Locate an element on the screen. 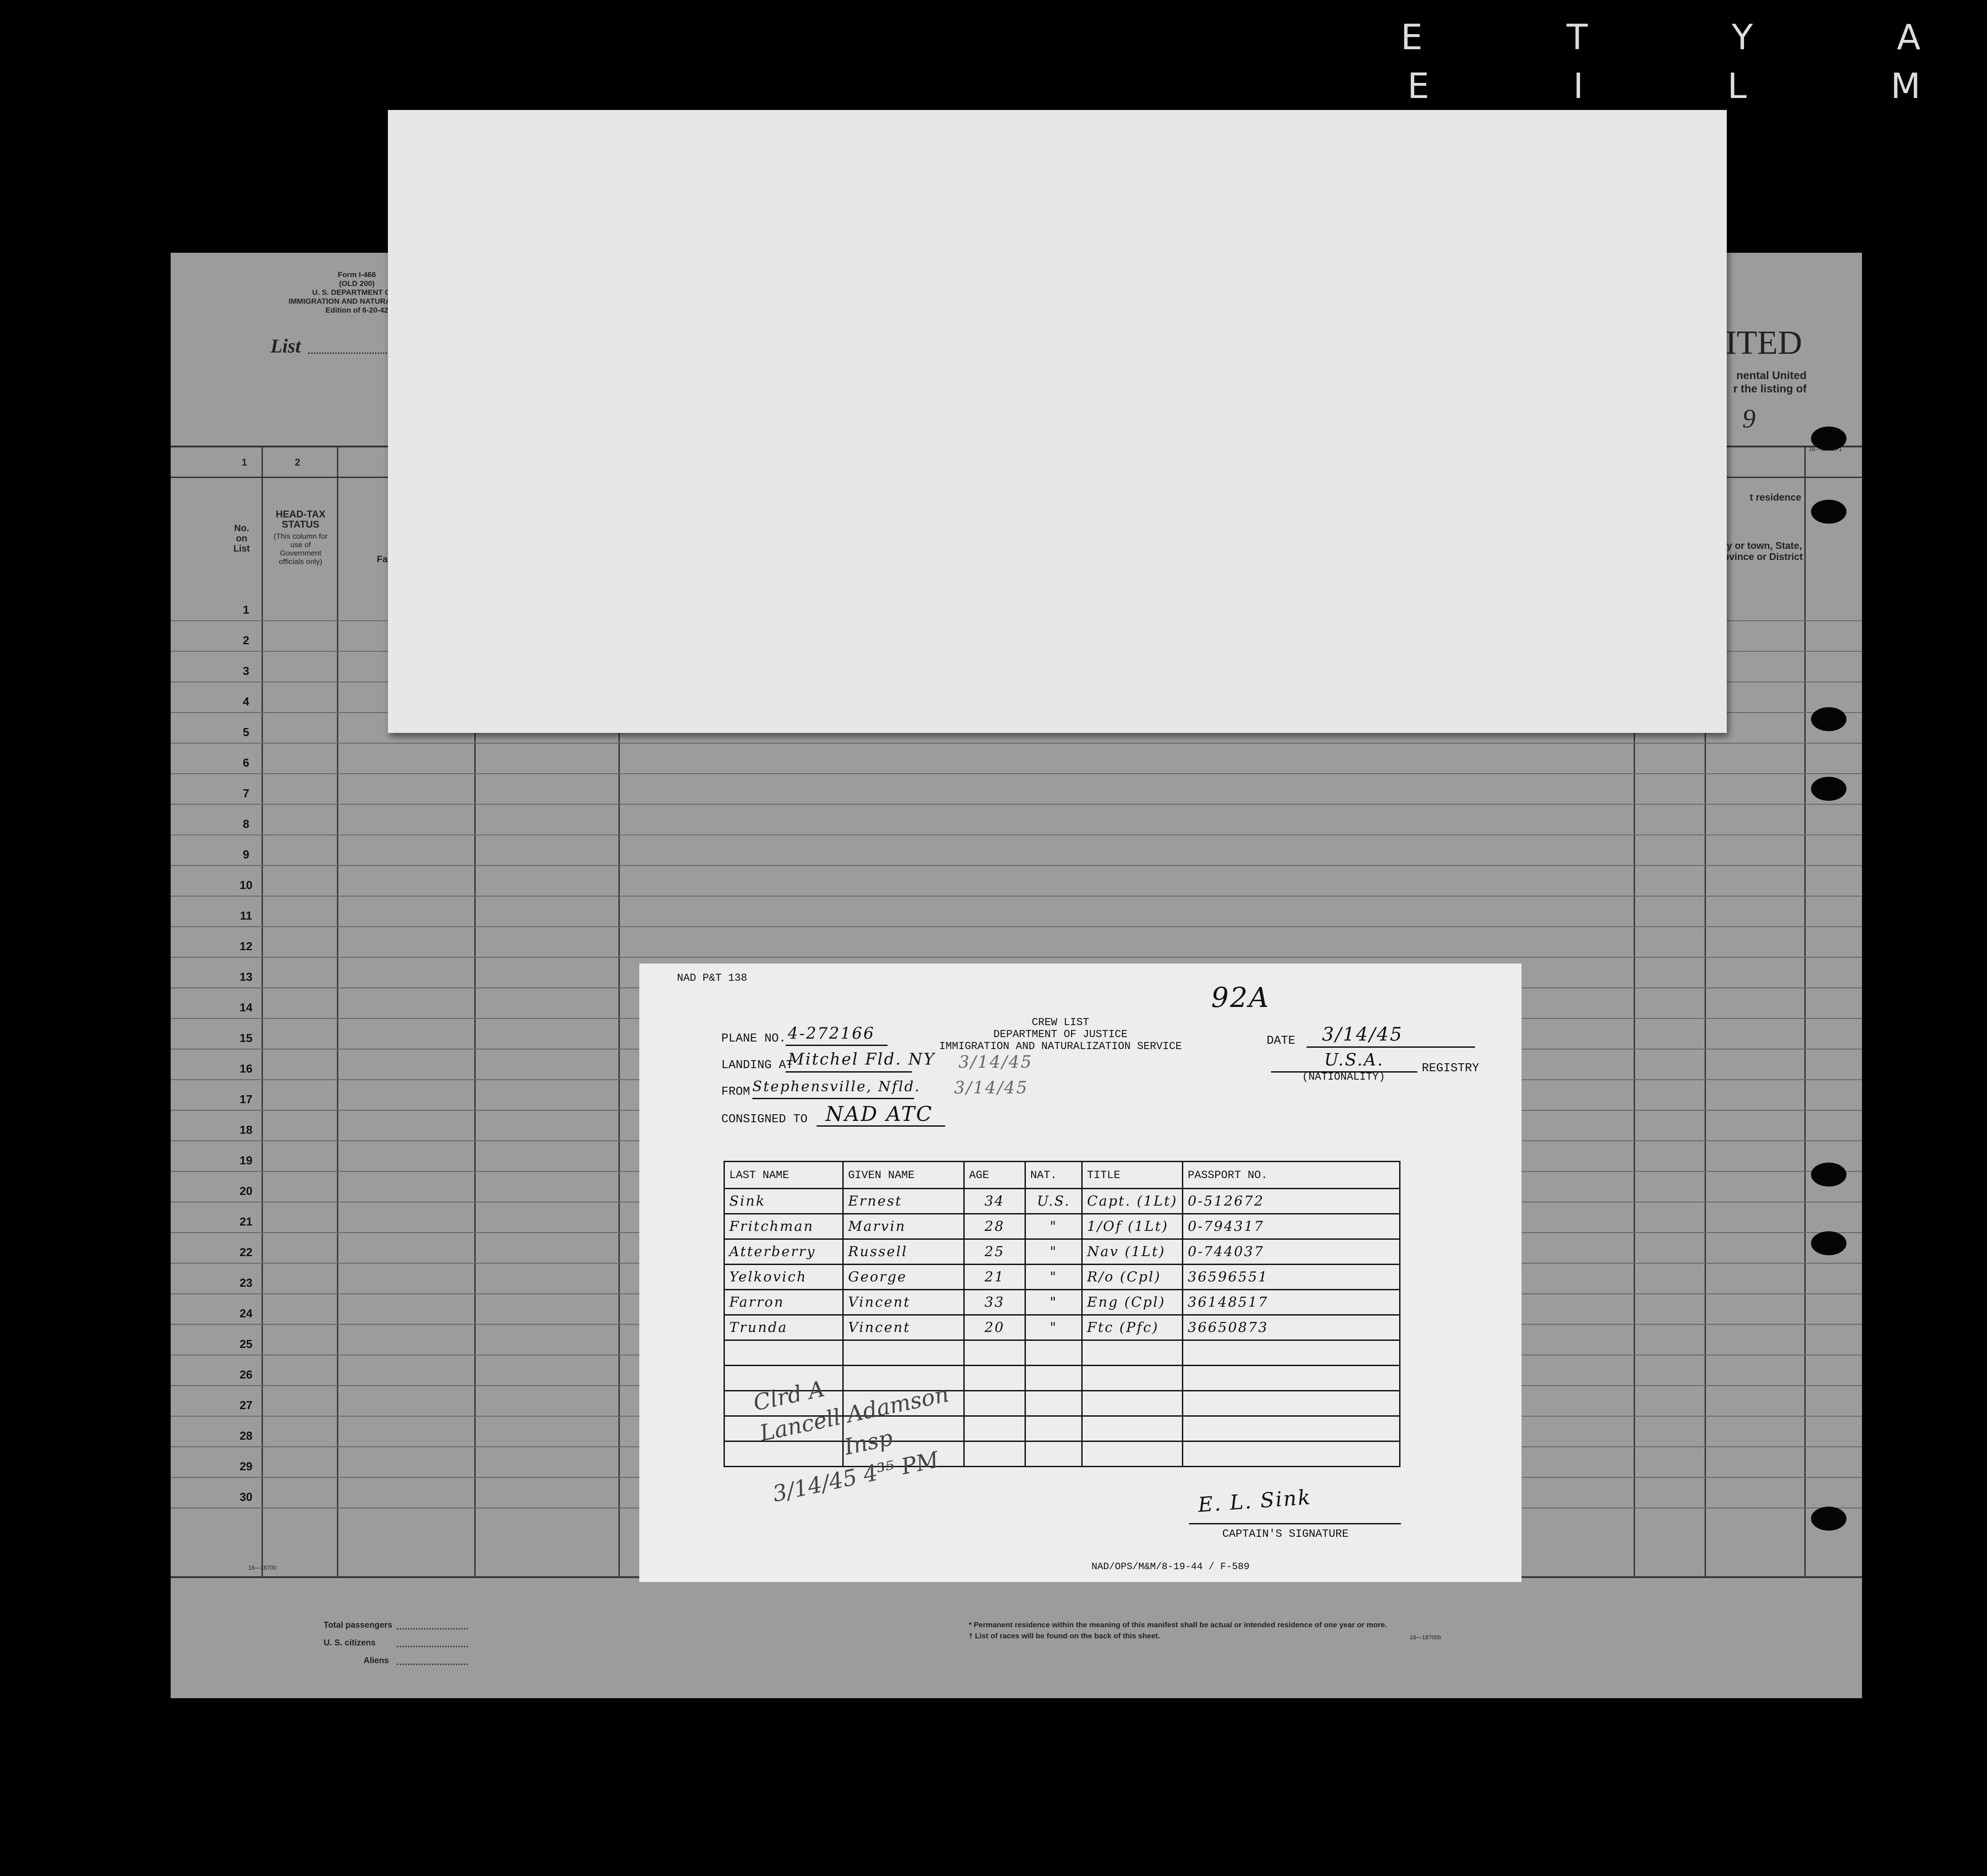  cell-given-name: George is located at coordinates (903, 1277).